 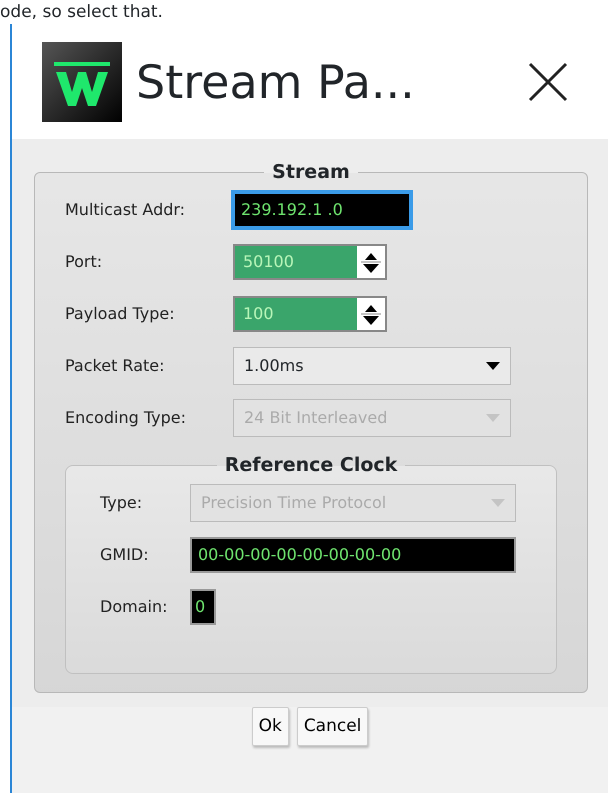 What do you see at coordinates (311, 172) in the screenshot?
I see `panel-title: Stream` at bounding box center [311, 172].